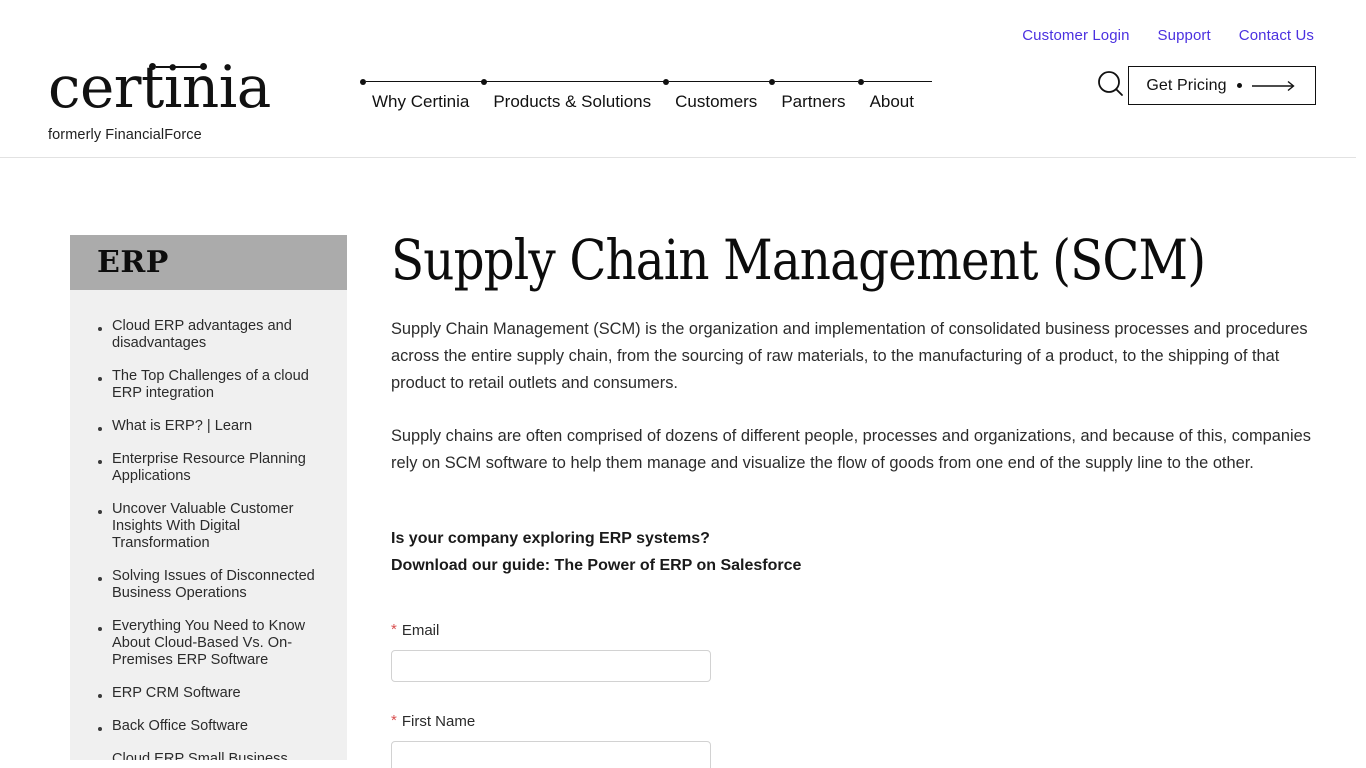  I want to click on lead-capture-form: * Email * First Name, so click(853, 694).